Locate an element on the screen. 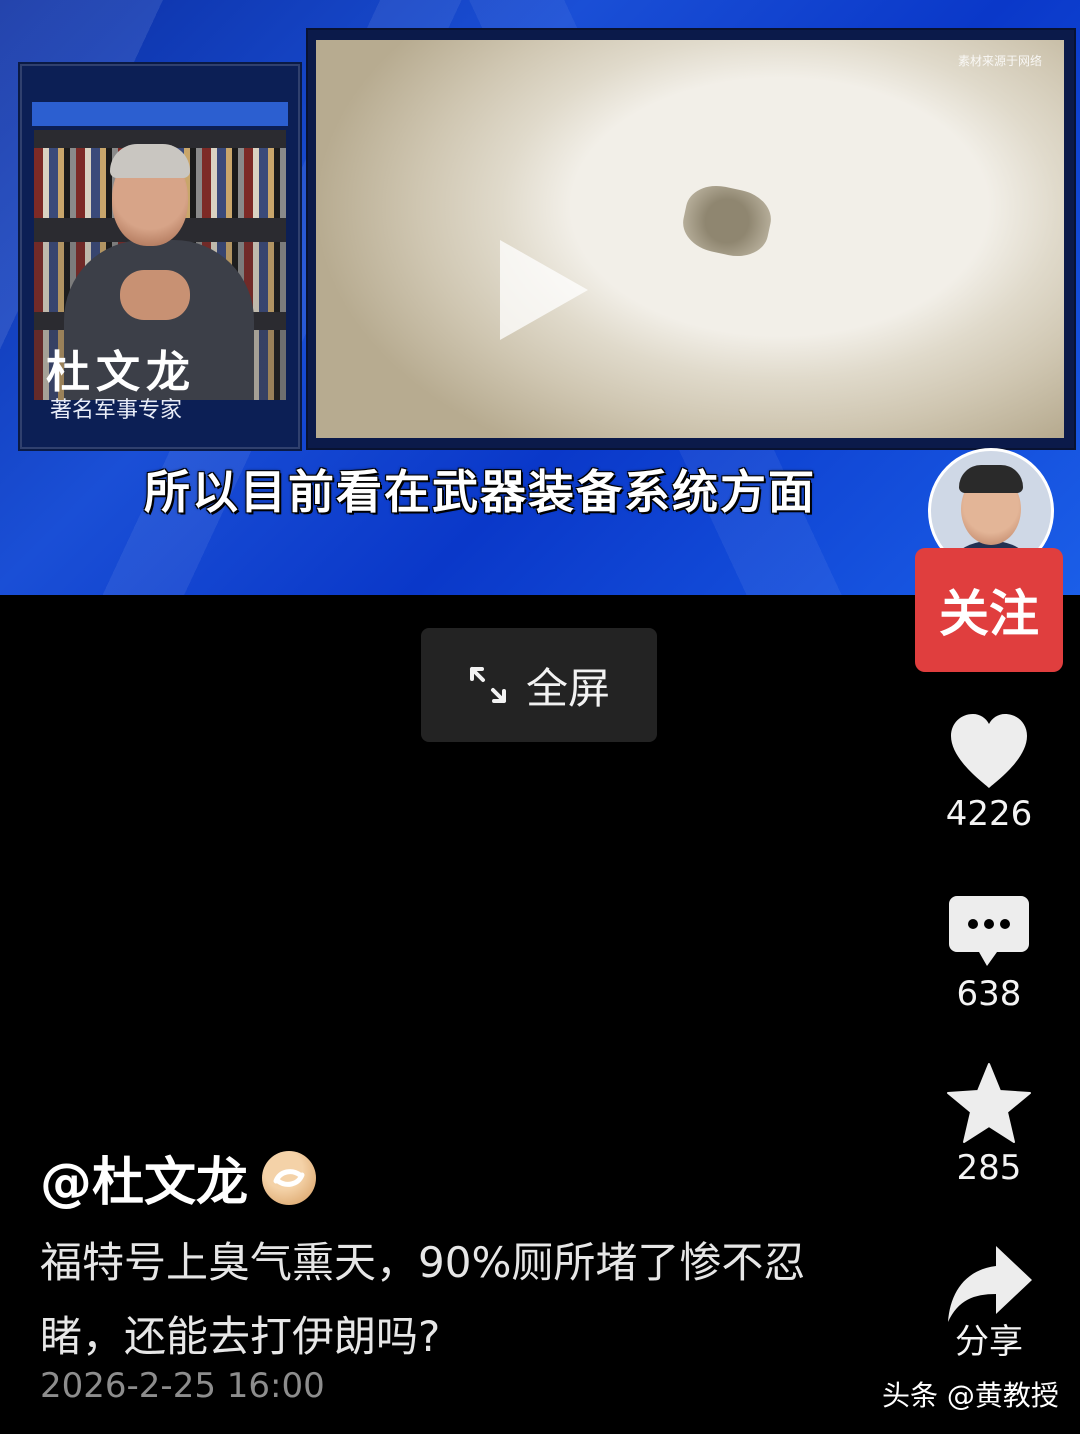 The image size is (1080, 1434). panel-topbar is located at coordinates (160, 114).